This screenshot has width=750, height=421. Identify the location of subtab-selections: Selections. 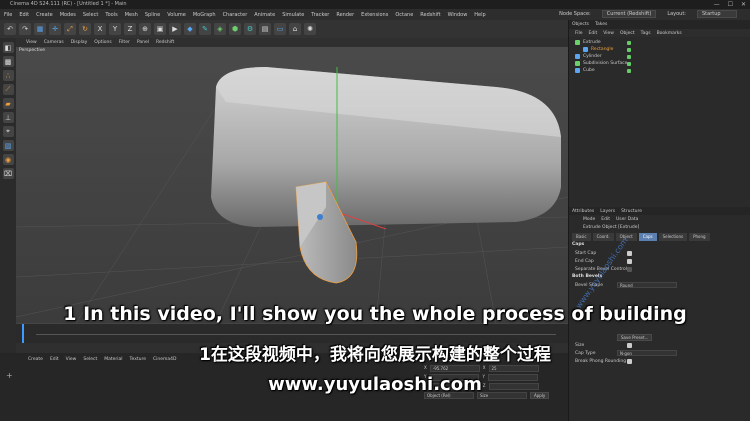
(673, 237).